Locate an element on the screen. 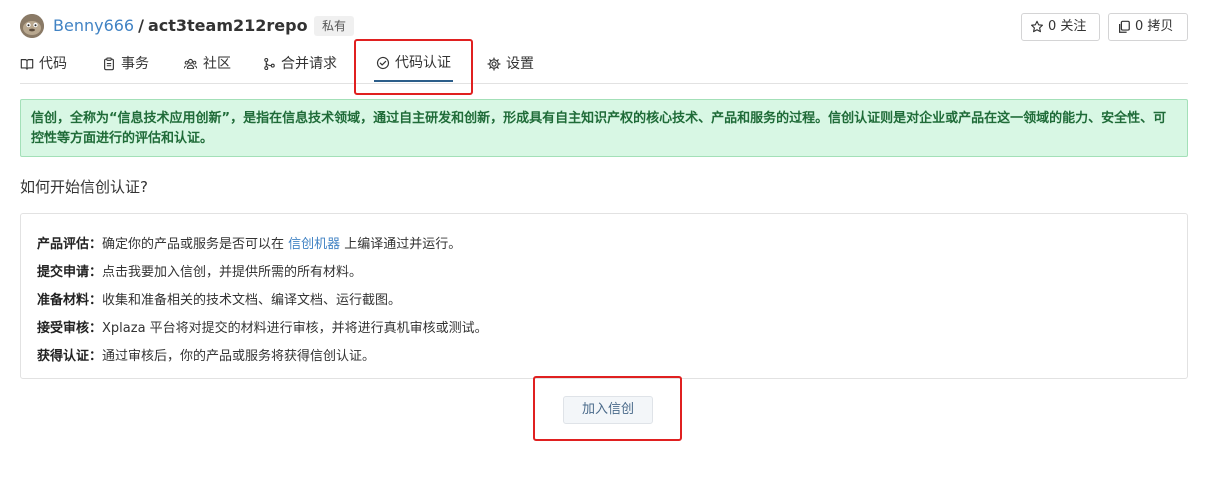 The width and height of the screenshot is (1208, 500). tab-issues: 事务 is located at coordinates (125, 64).